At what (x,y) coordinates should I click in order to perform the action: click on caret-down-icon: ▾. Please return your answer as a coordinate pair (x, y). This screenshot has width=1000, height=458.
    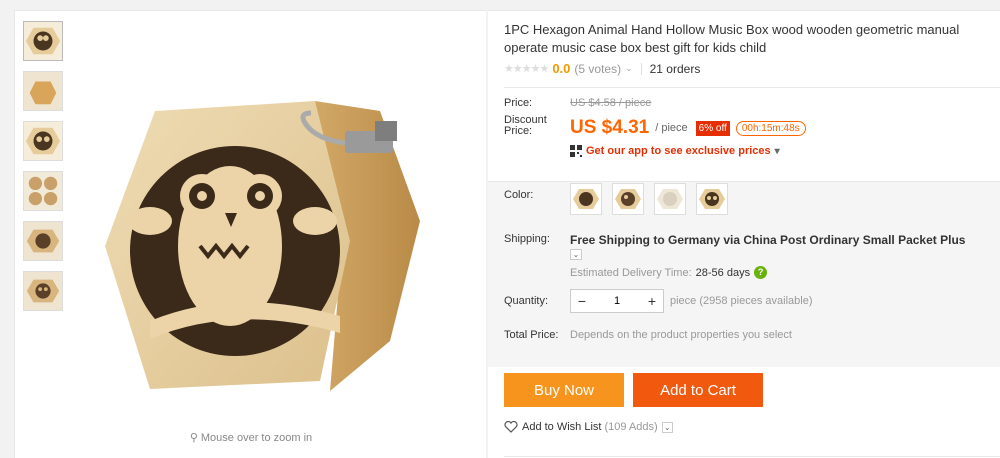
    Looking at the image, I should click on (777, 151).